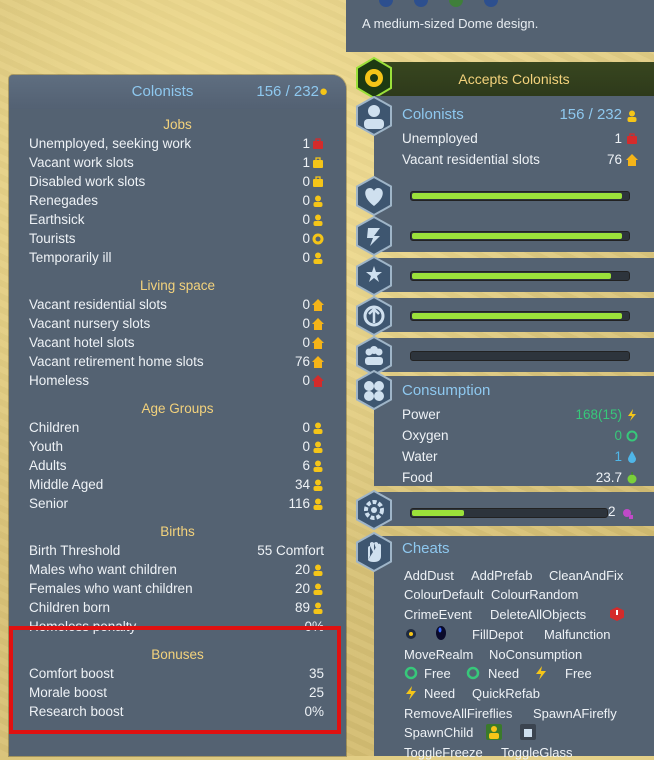 This screenshot has width=654, height=760. I want to click on stat-label: Middle Aged, so click(66, 484).